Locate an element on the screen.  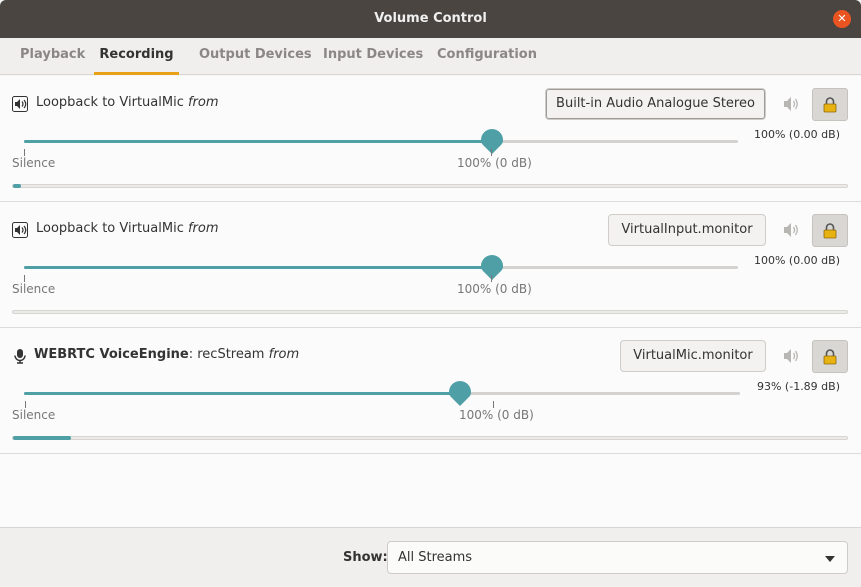
stream-app-name: WEBRTC VoiceEngine is located at coordinates (111, 354).